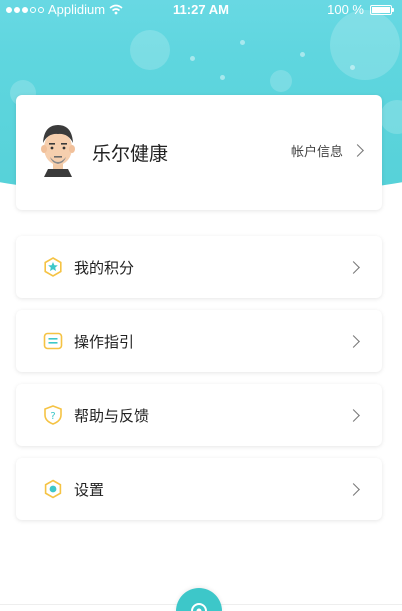 This screenshot has width=402, height=611. What do you see at coordinates (89, 489) in the screenshot?
I see `menu-label: 设置` at bounding box center [89, 489].